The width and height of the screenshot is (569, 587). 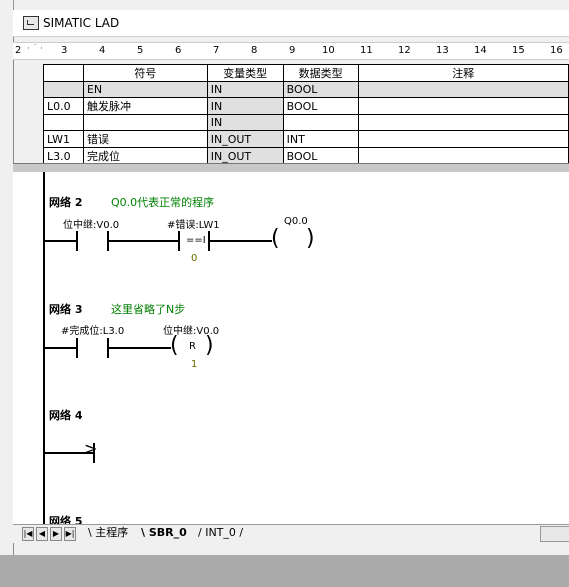 I want to click on coil-value: 1, so click(x=194, y=364).